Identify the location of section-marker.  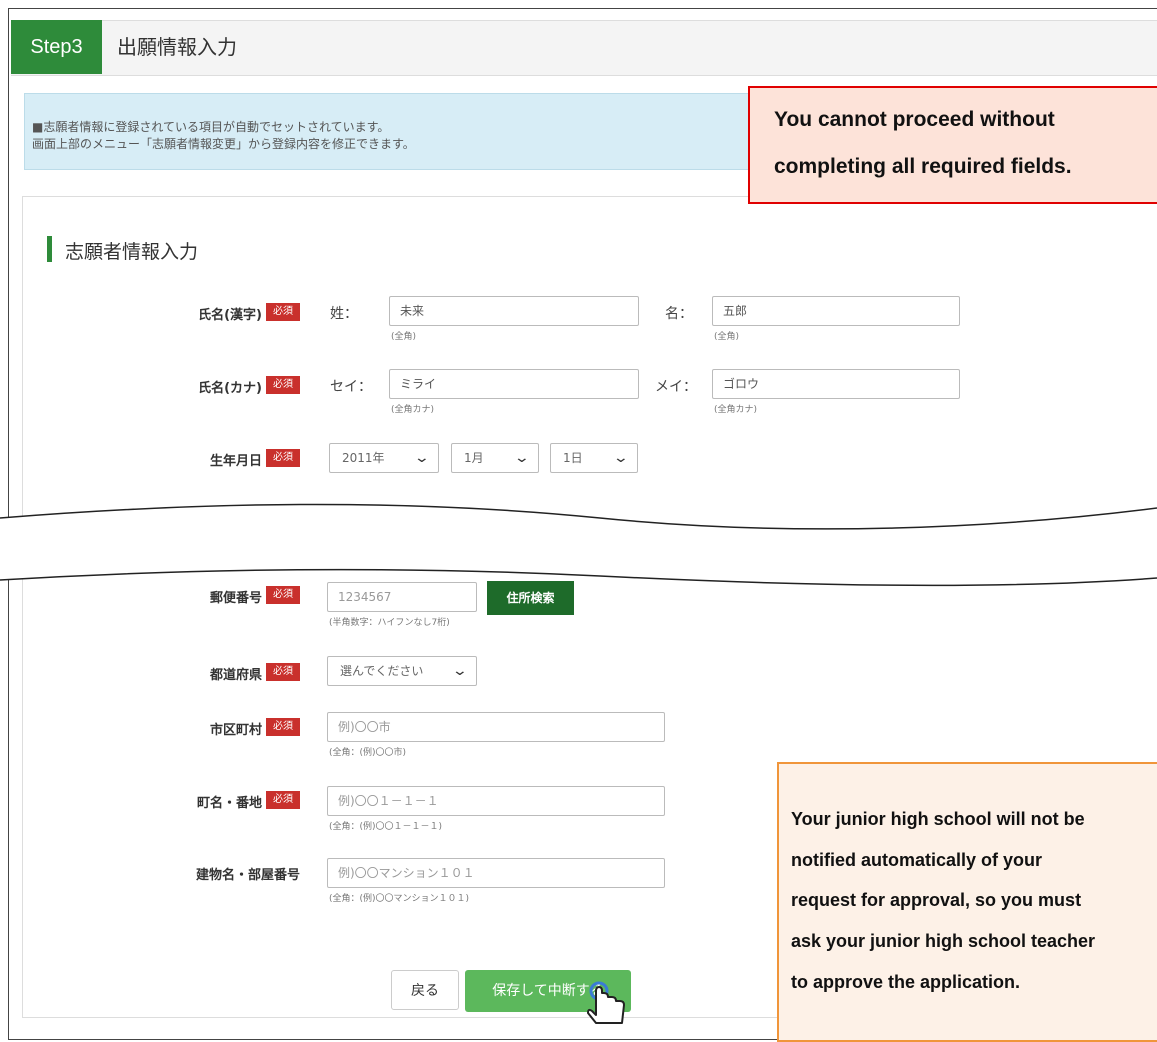
(49, 249).